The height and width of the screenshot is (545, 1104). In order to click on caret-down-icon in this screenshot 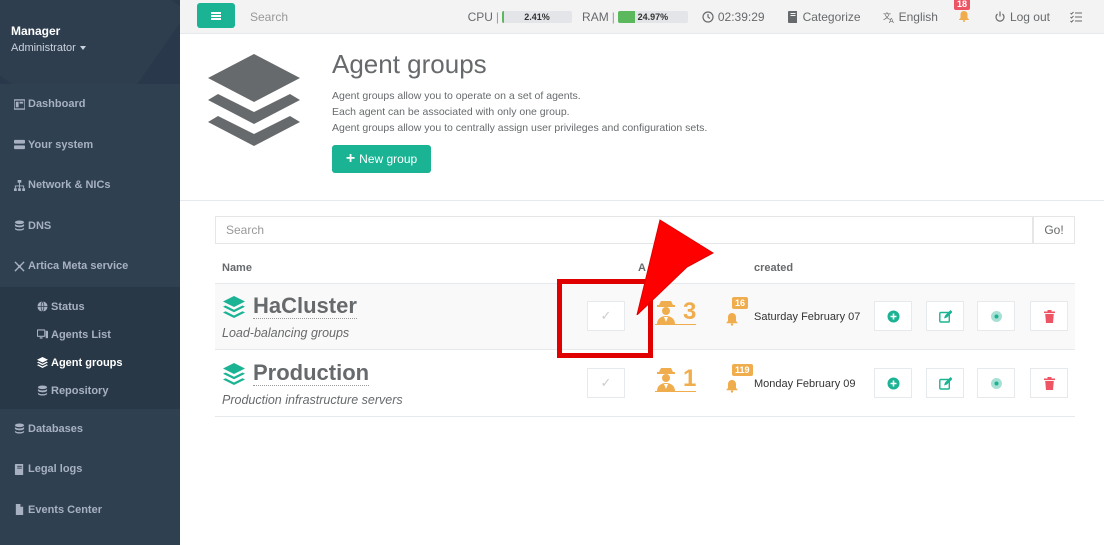, I will do `click(82, 48)`.